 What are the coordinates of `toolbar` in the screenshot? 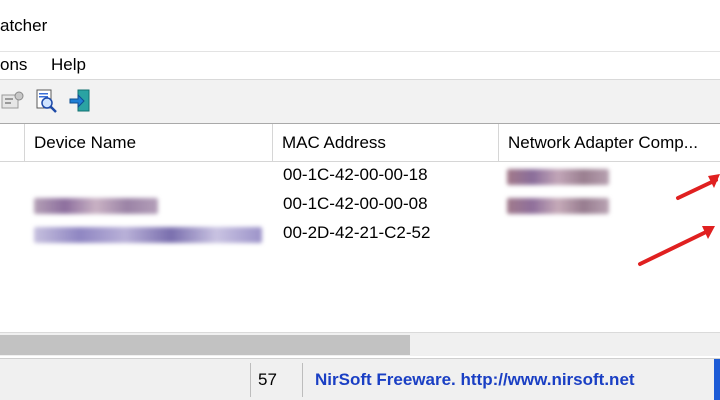 It's located at (360, 102).